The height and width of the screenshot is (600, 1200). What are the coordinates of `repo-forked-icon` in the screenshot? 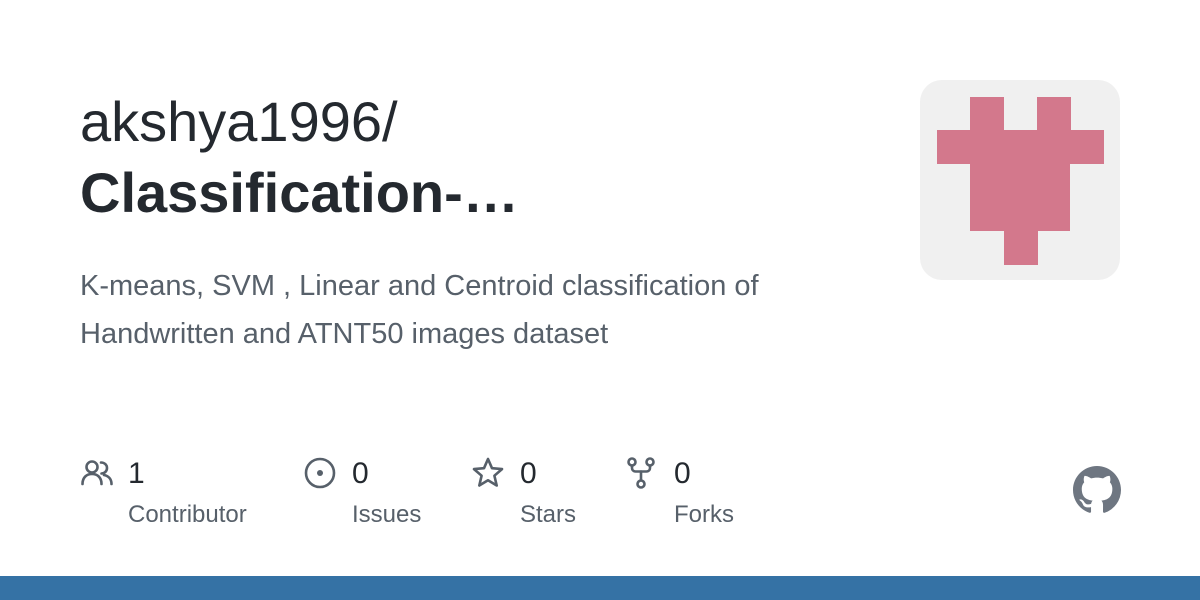 It's located at (641, 473).